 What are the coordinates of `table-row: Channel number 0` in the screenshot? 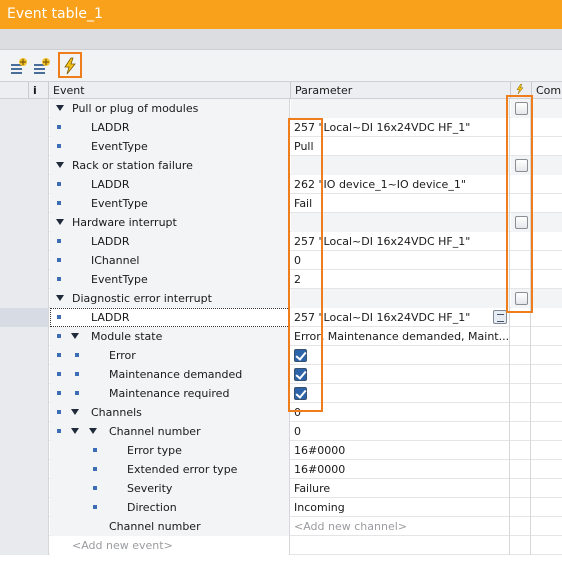 It's located at (281, 431).